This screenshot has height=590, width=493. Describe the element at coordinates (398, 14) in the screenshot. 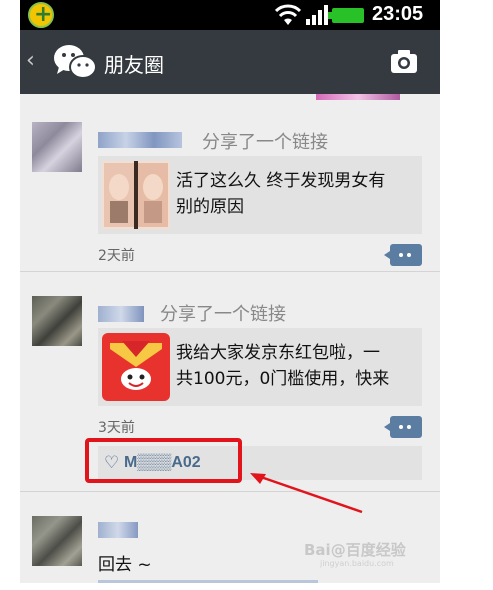

I see `status-time: 23:05` at that location.